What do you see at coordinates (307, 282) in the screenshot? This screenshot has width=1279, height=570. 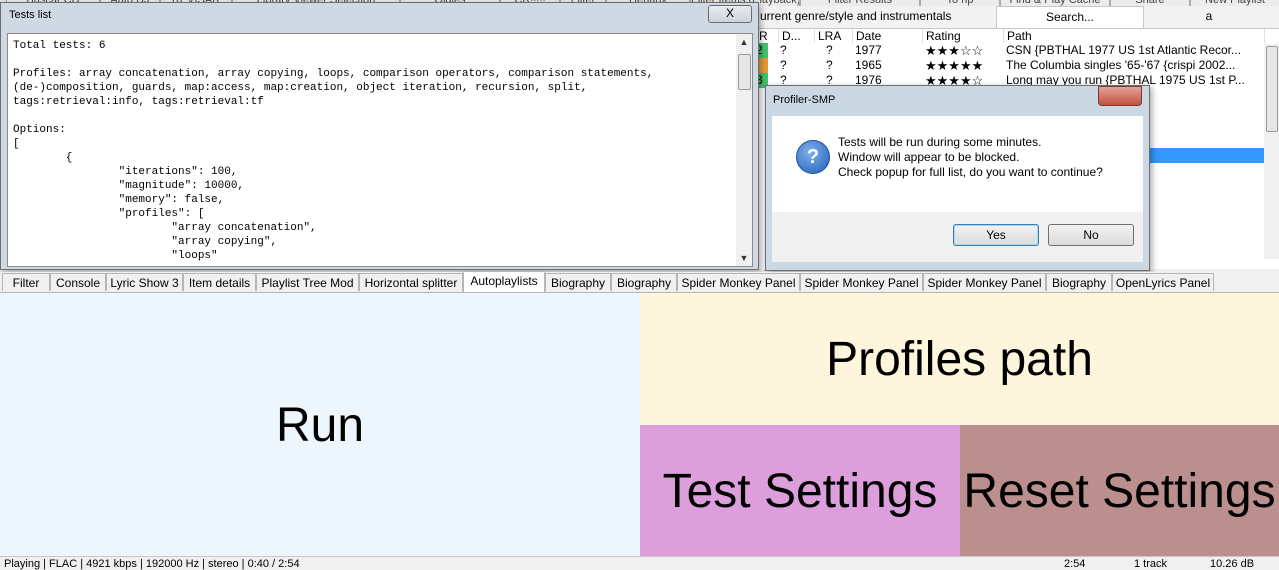 I see `panel-tab: Playlist Tree Mod` at bounding box center [307, 282].